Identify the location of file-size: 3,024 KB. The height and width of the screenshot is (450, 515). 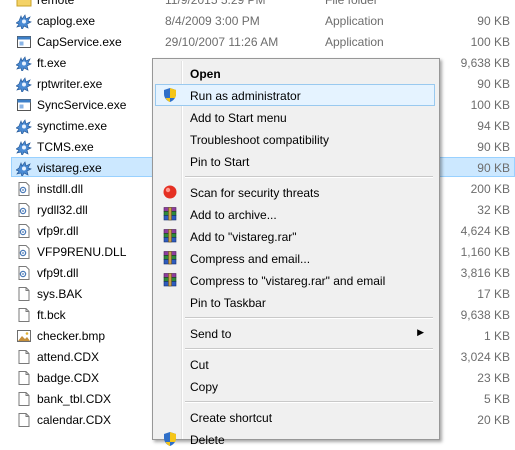
(485, 357).